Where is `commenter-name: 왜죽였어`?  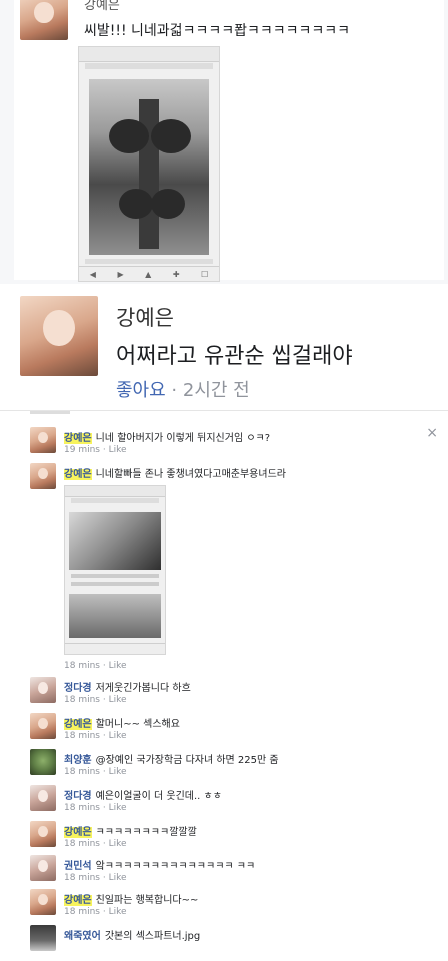 commenter-name: 왜죽였어 is located at coordinates (82, 936).